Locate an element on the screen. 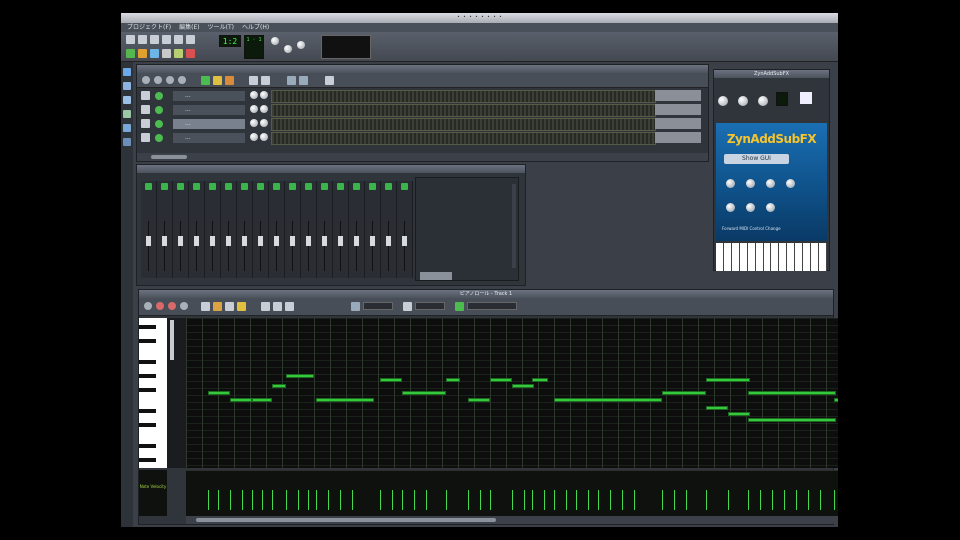 The height and width of the screenshot is (540, 960). menu-tools: ツール(T) is located at coordinates (221, 27).